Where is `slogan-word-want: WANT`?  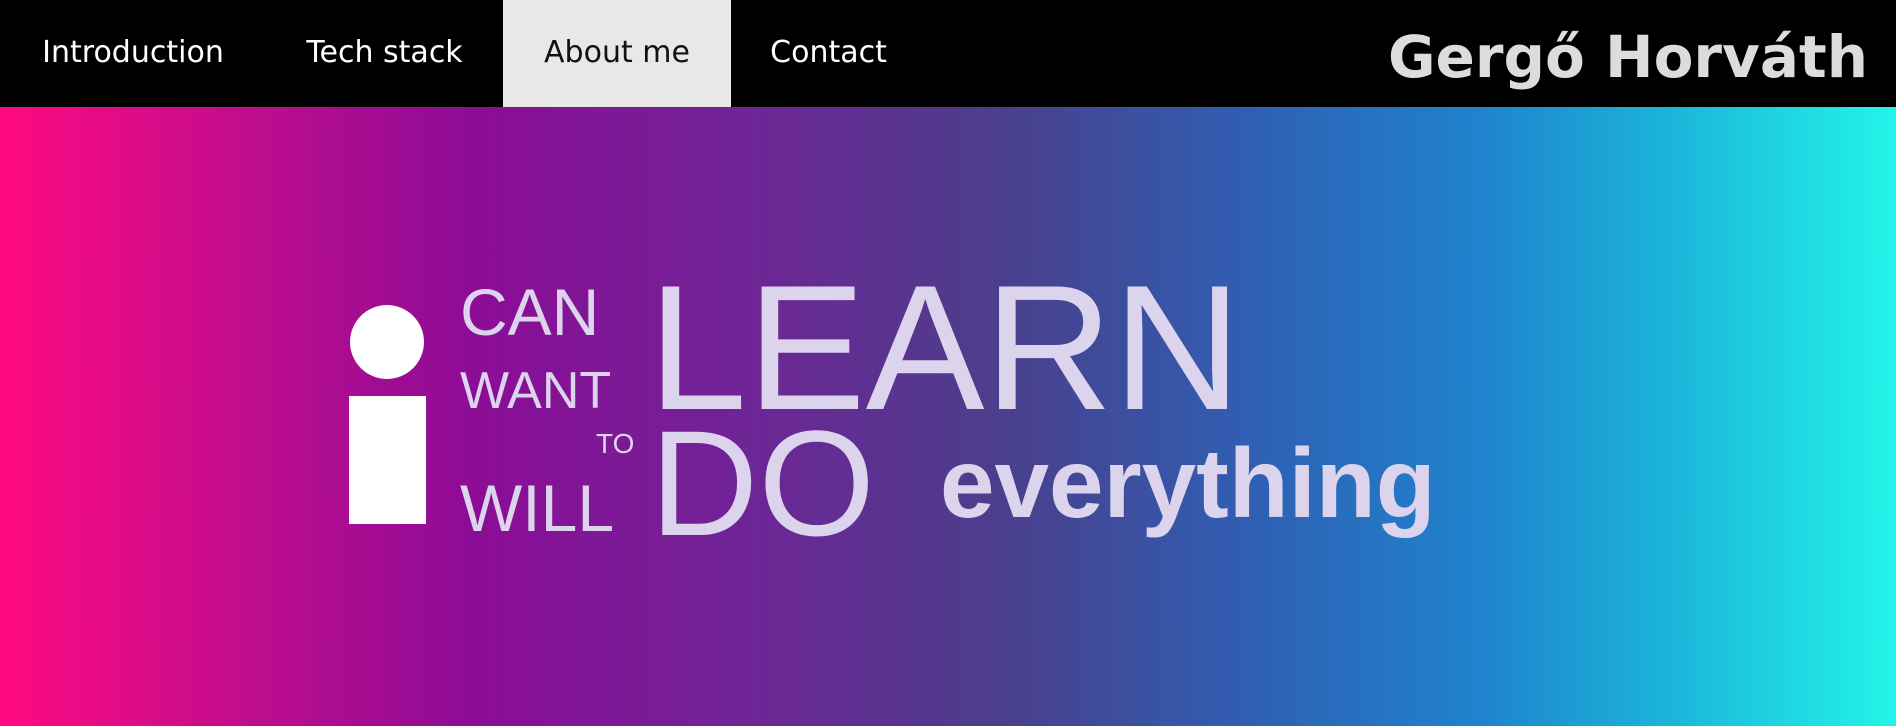 slogan-word-want: WANT is located at coordinates (535, 391).